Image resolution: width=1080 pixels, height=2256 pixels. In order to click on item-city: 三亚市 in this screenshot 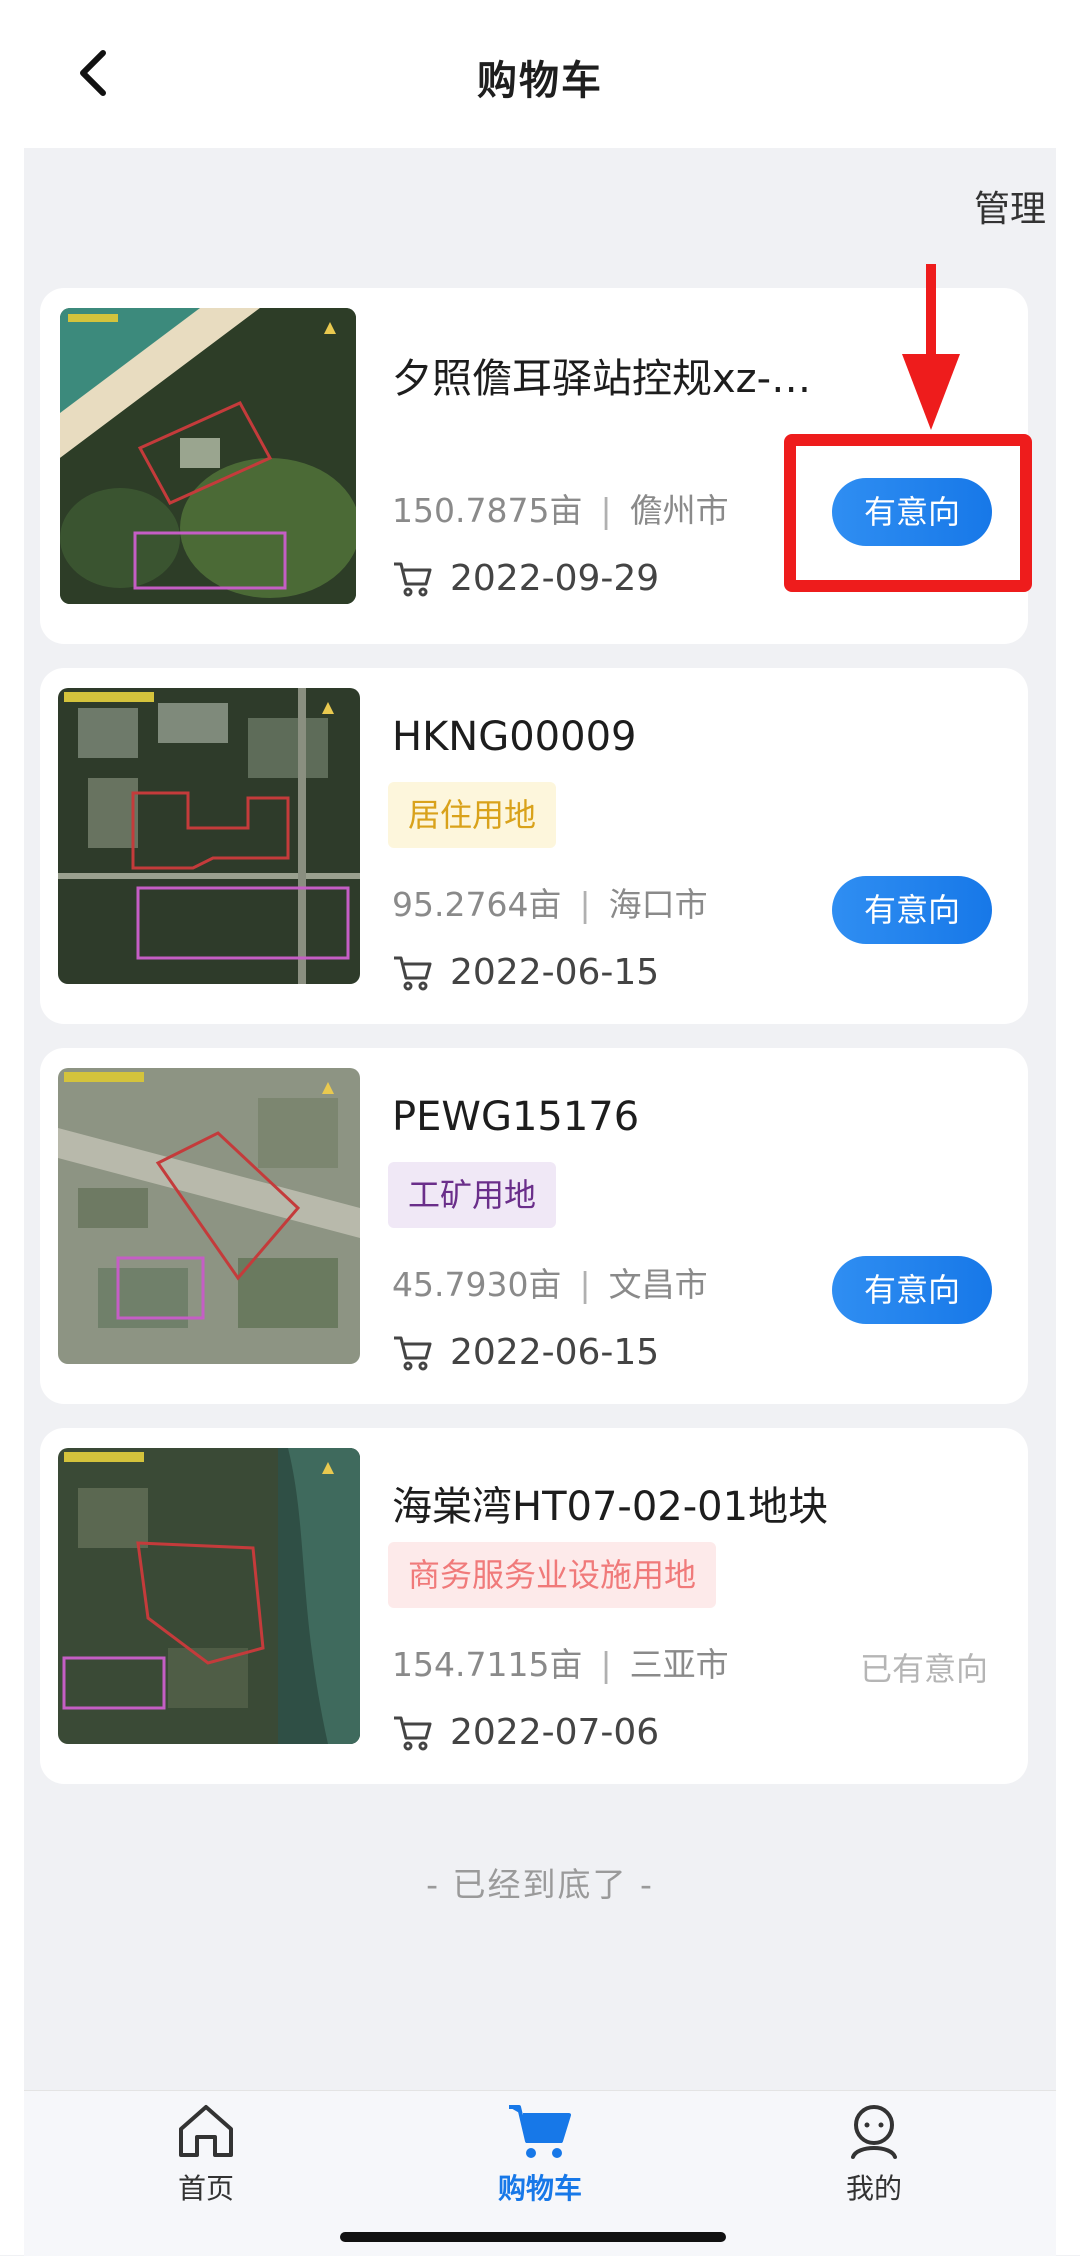, I will do `click(679, 1664)`.